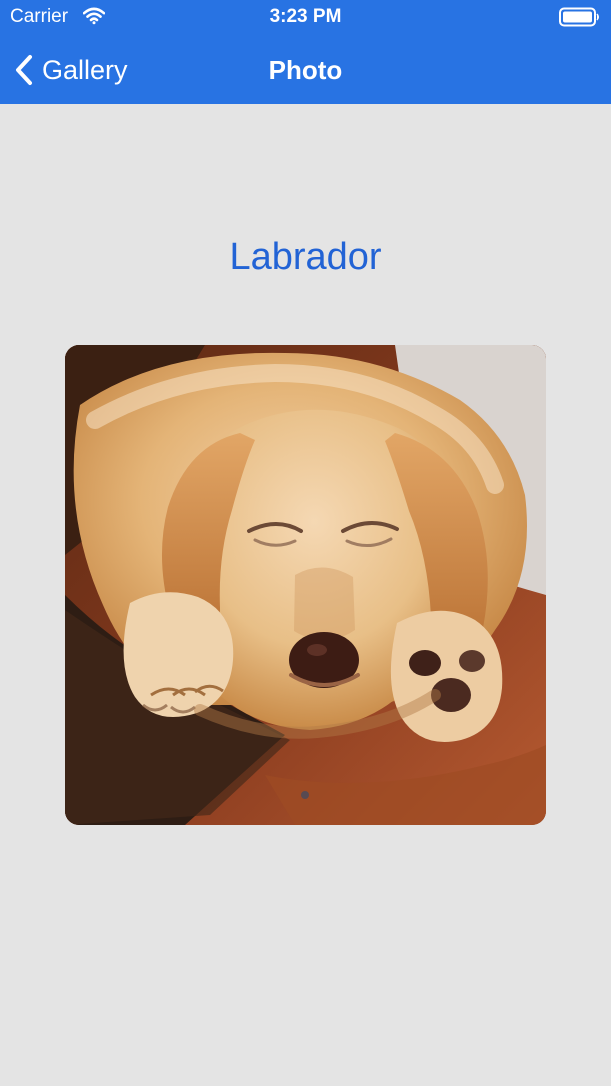  I want to click on navigation-bar: Gallery Photo, so click(305, 70).